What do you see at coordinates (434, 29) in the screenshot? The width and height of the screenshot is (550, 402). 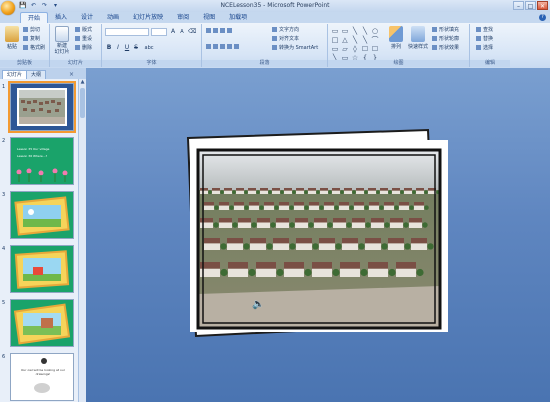 I see `fill-bucket-icon` at bounding box center [434, 29].